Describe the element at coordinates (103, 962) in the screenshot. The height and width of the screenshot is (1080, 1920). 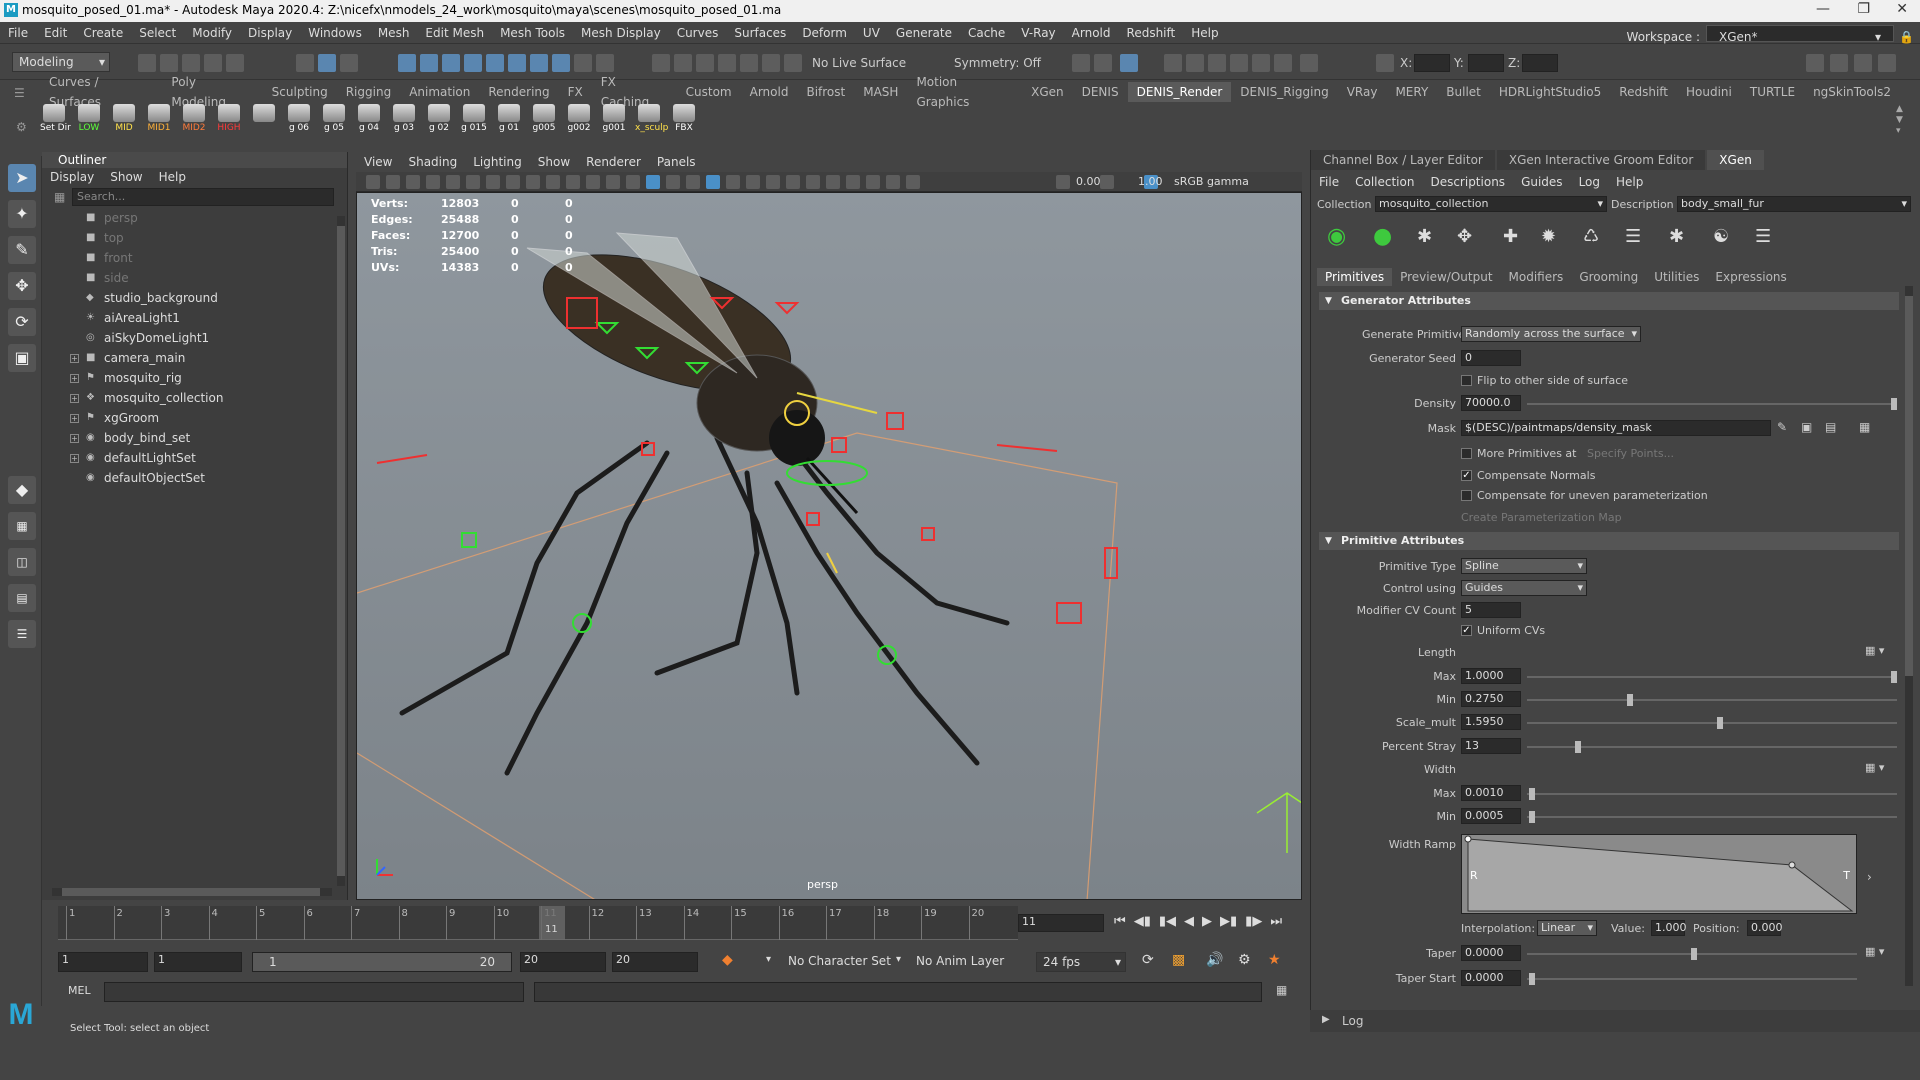
I see `start-time-field: 1` at that location.